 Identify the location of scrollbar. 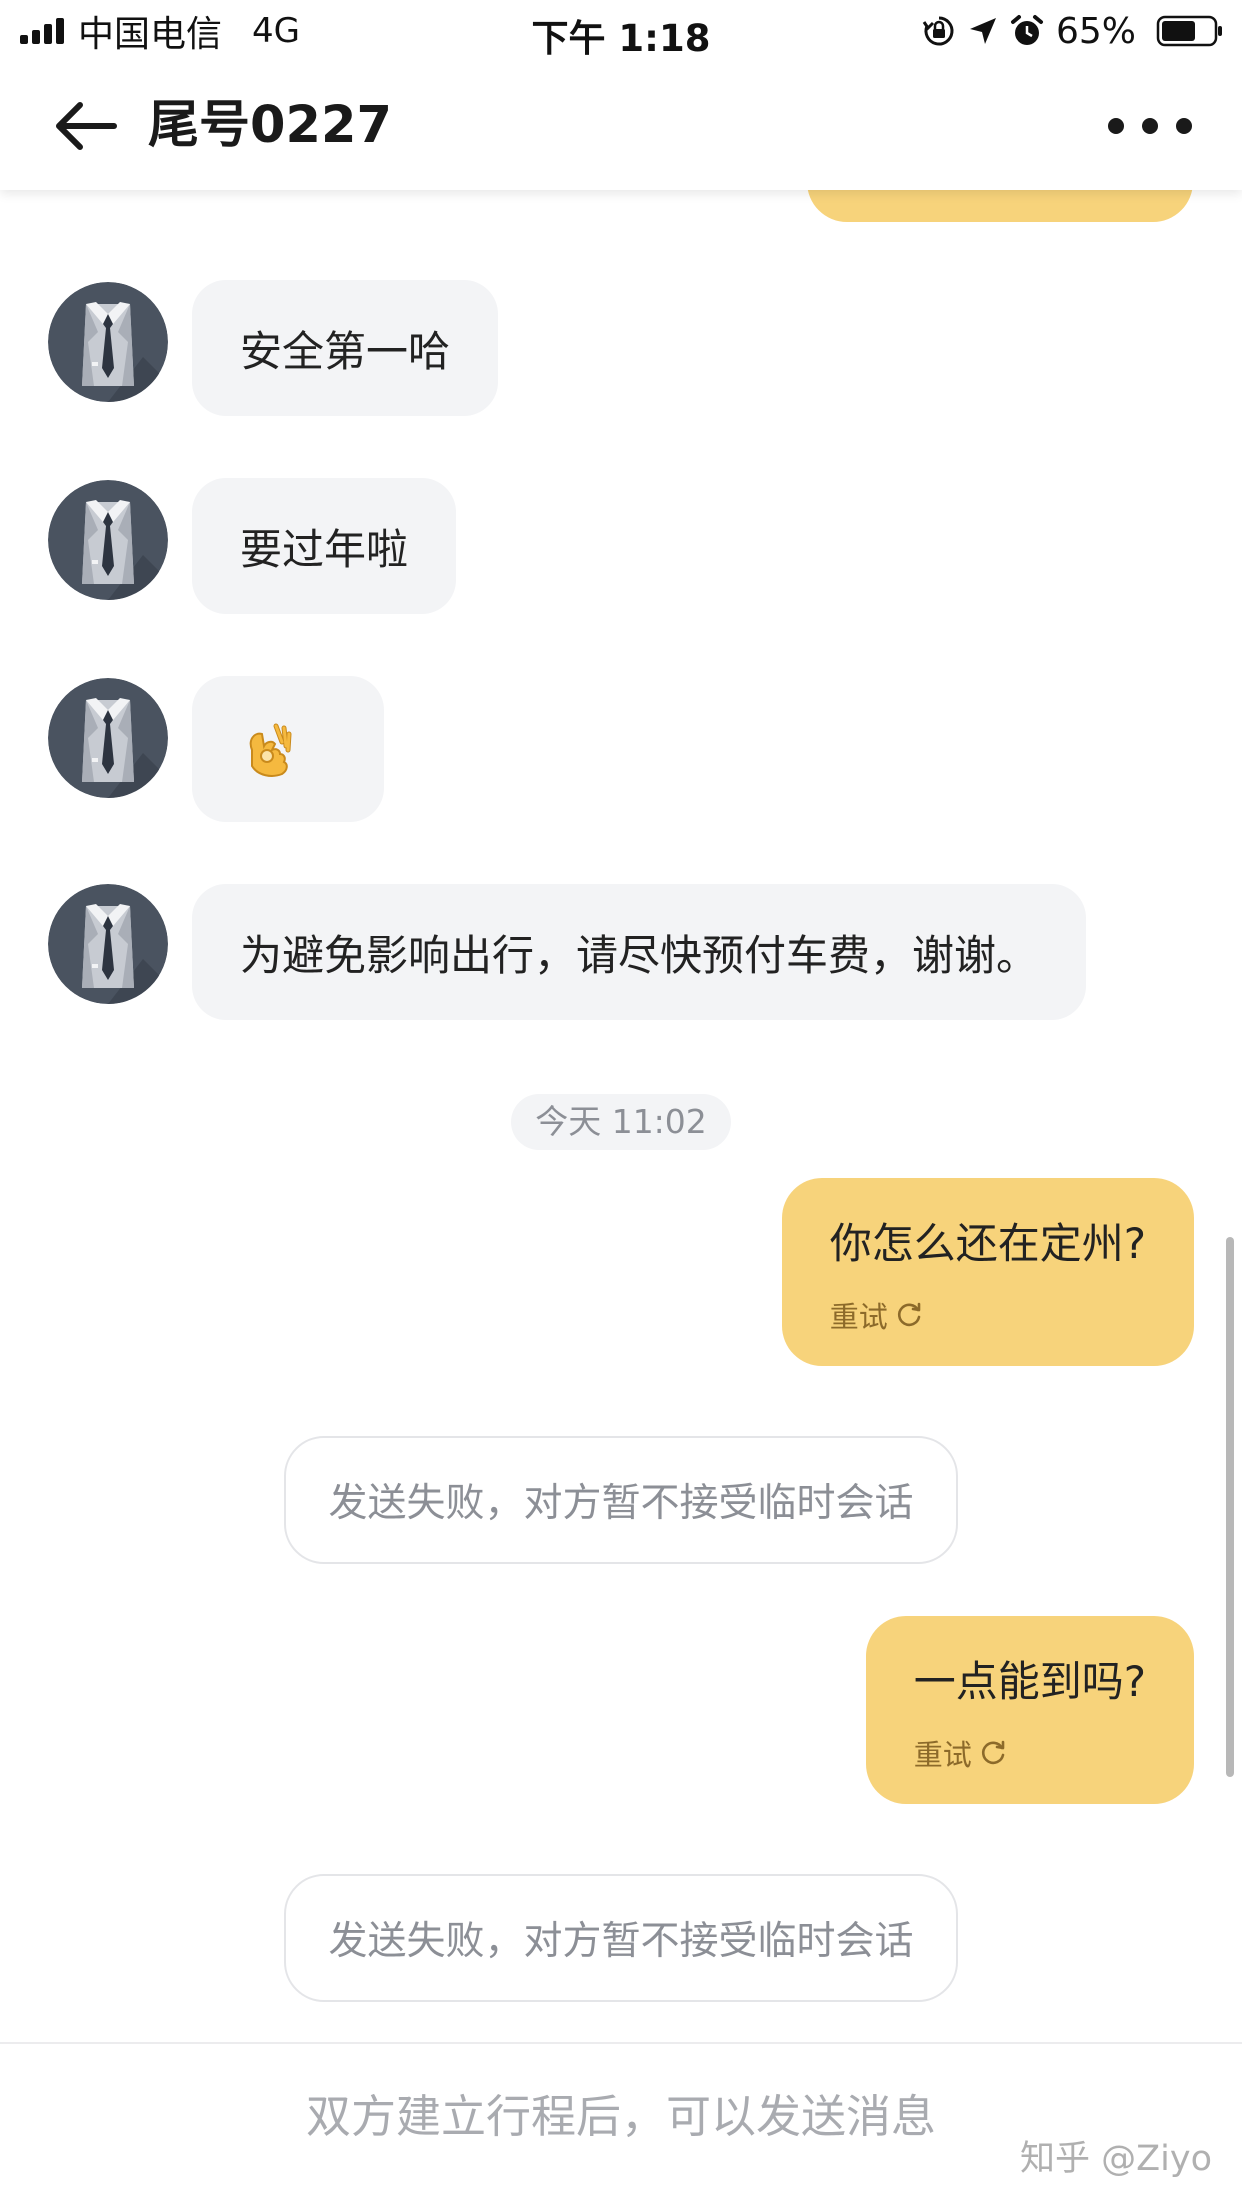
(1230, 1507).